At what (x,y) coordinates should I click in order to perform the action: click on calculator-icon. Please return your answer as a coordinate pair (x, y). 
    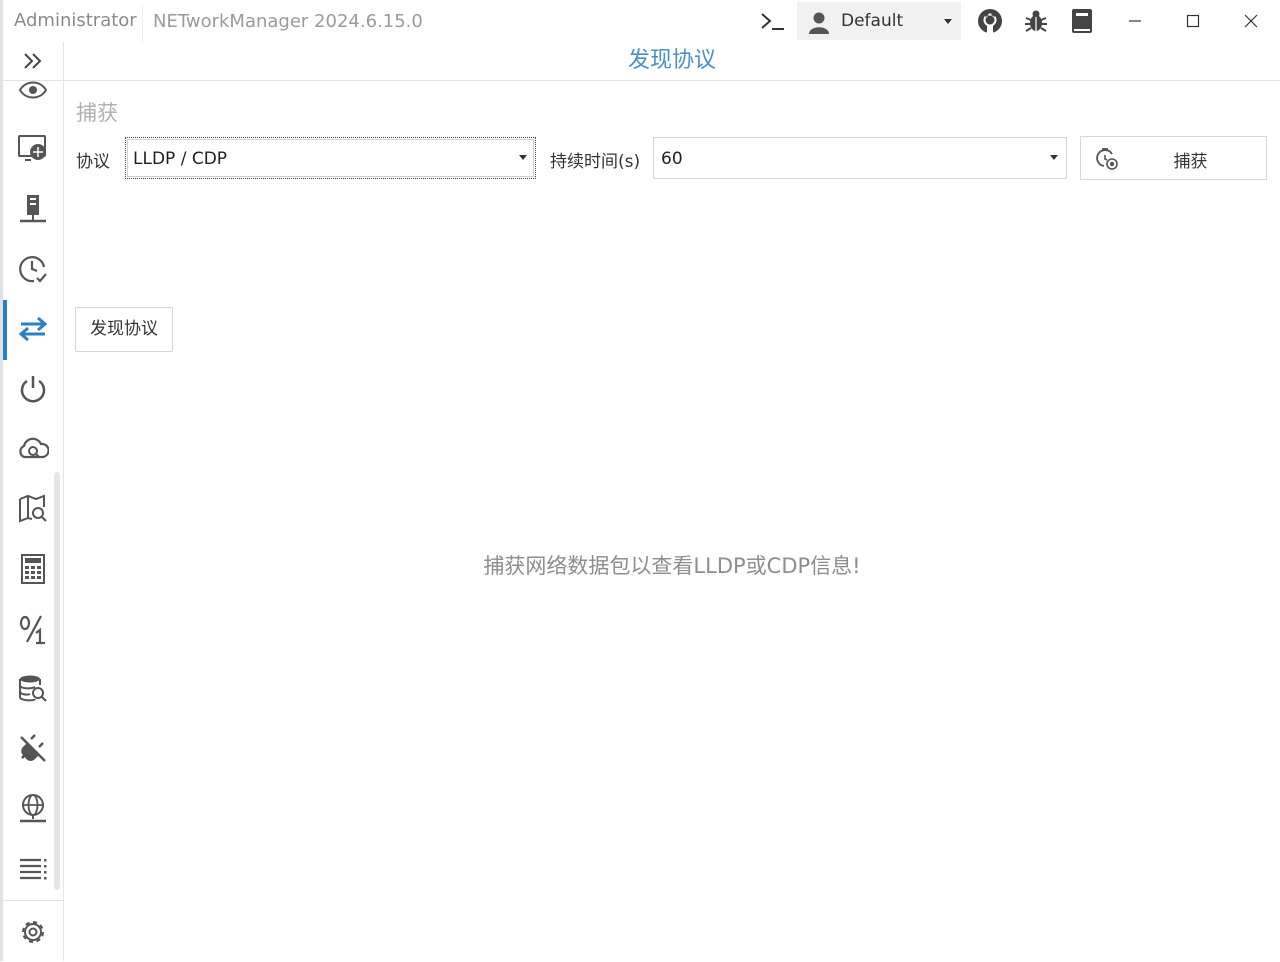
    Looking at the image, I should click on (33, 569).